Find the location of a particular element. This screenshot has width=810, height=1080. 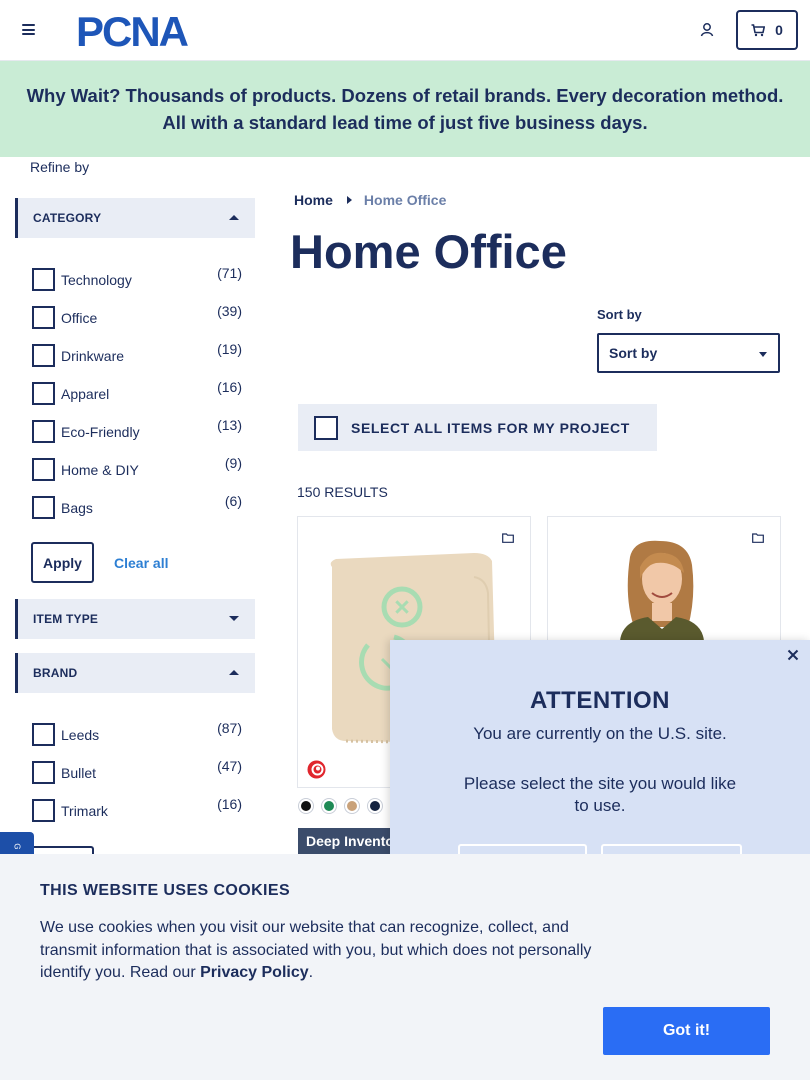

filter-option-label: Bags is located at coordinates (77, 508).